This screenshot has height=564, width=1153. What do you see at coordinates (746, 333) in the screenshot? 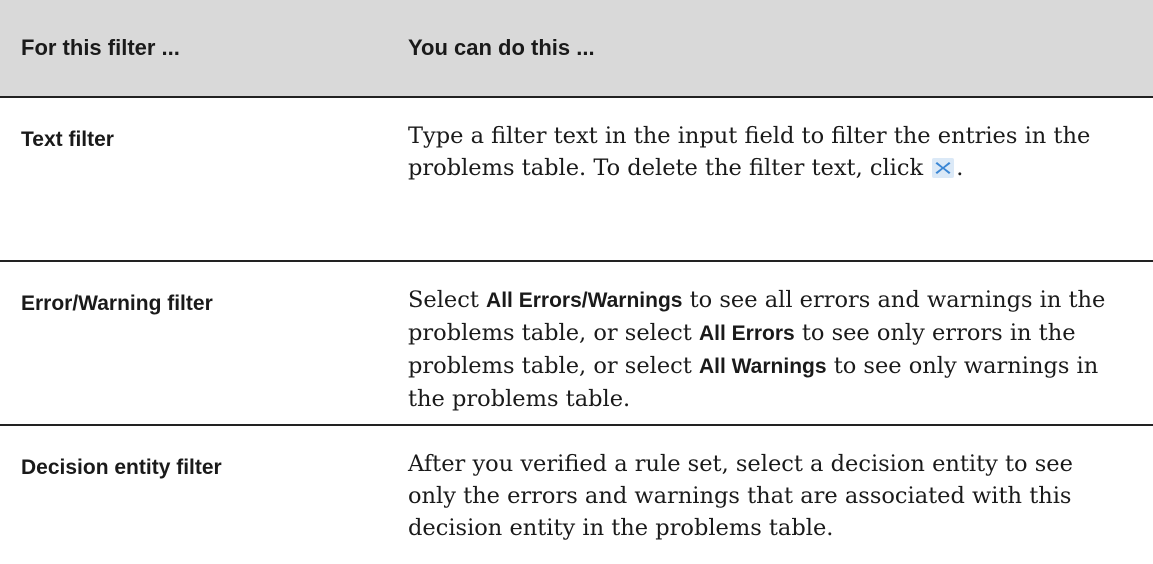
I see `keyword-all-errors: All Errors` at bounding box center [746, 333].